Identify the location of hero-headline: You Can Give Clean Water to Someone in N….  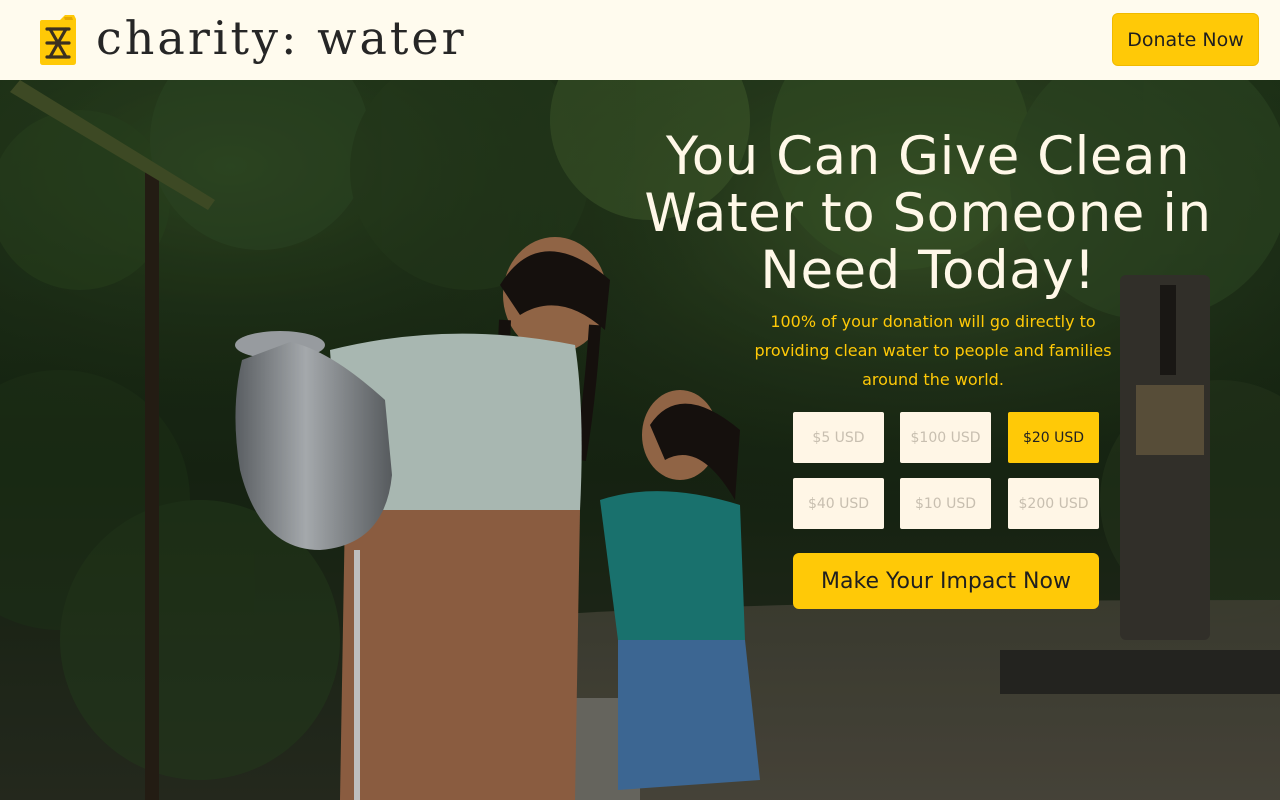
(928, 213).